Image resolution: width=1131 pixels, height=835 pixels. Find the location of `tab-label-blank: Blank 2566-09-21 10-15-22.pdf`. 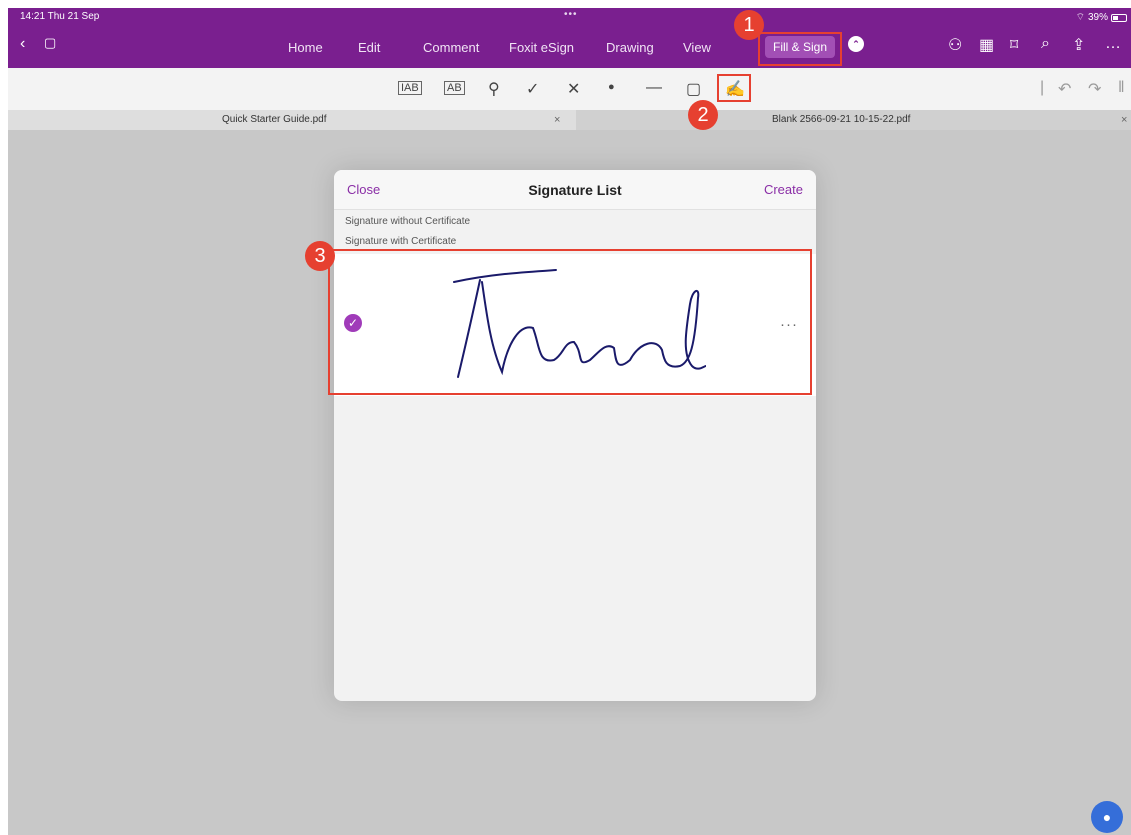

tab-label-blank: Blank 2566-09-21 10-15-22.pdf is located at coordinates (841, 119).